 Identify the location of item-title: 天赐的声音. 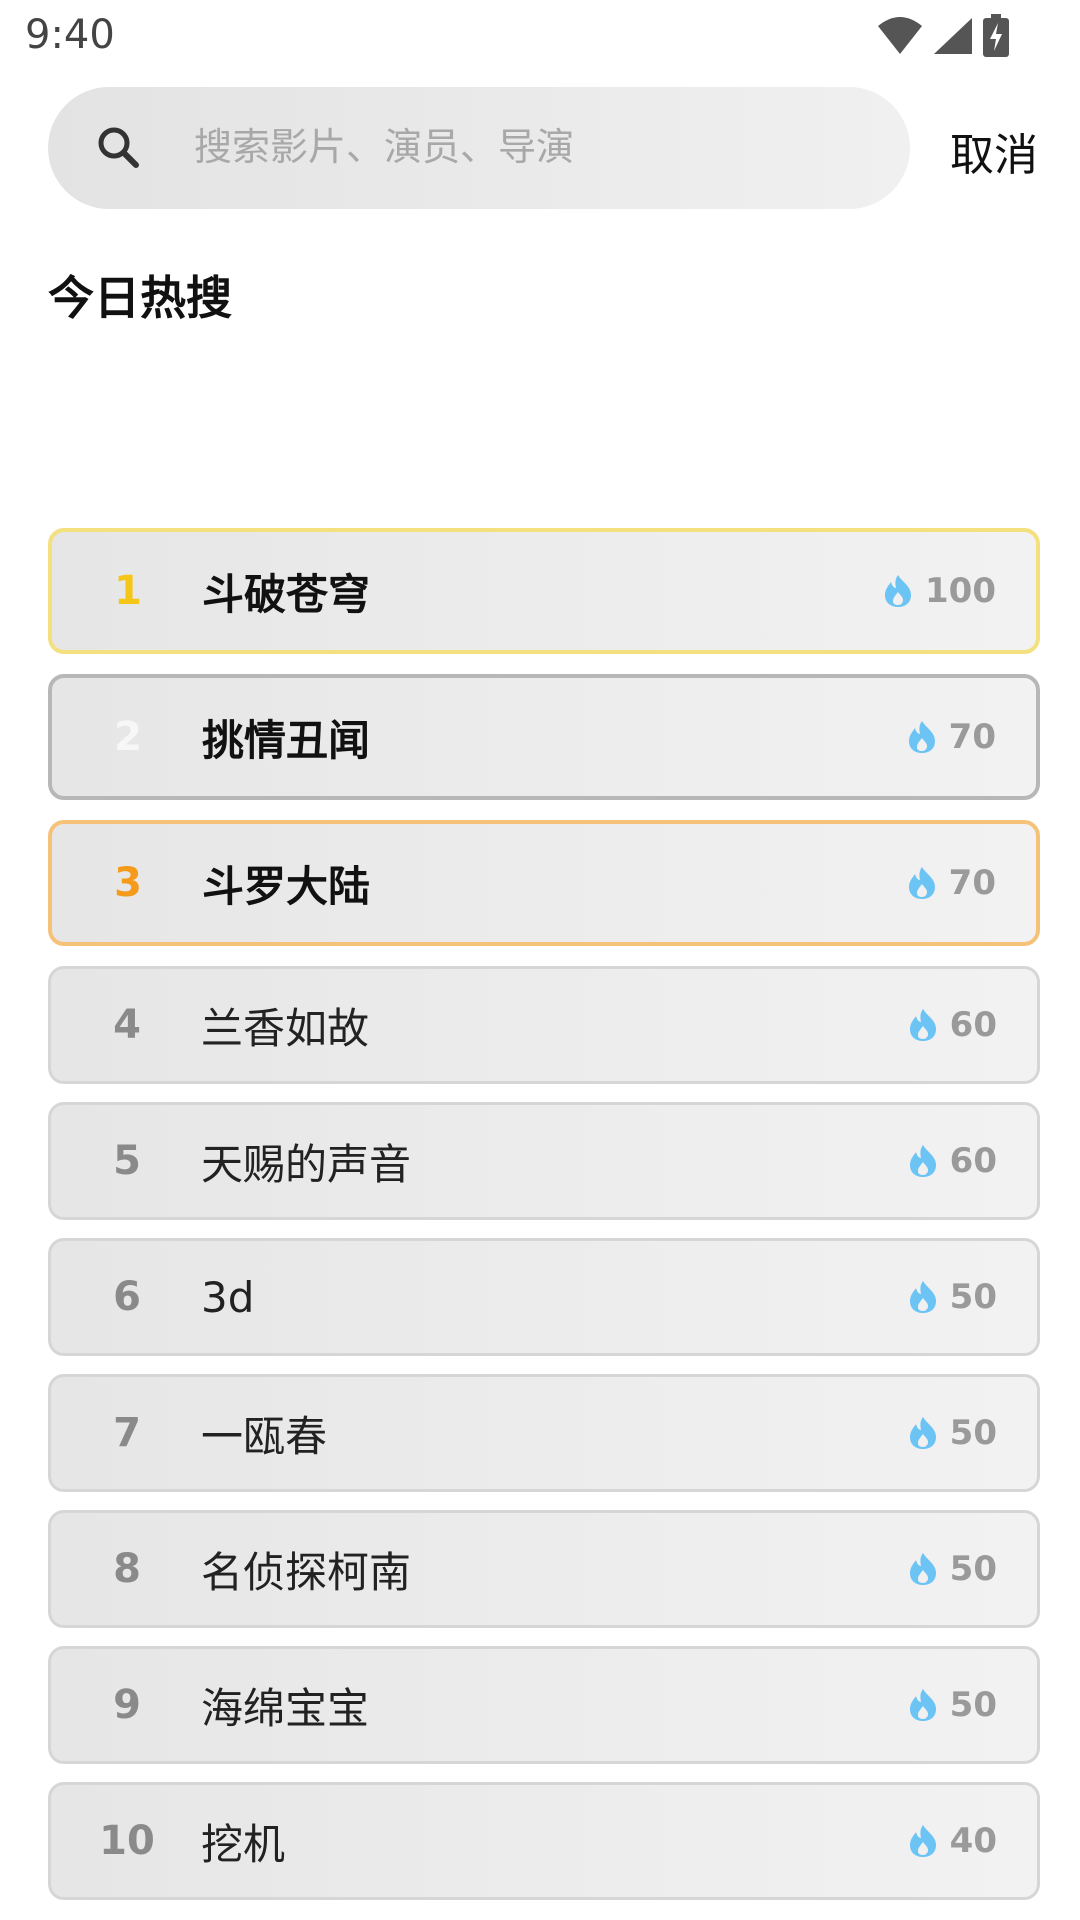
(306, 1164).